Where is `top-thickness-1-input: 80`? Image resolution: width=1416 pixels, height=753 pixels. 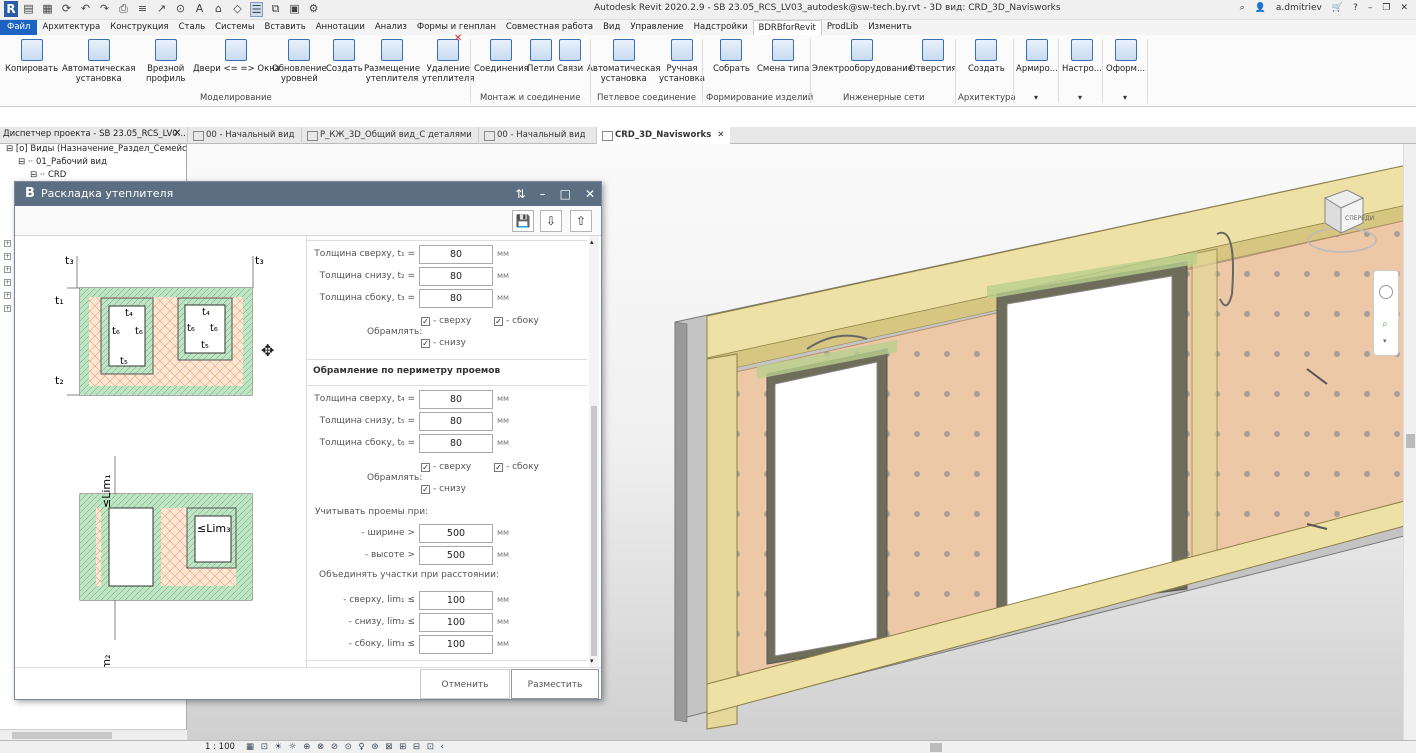 top-thickness-1-input: 80 is located at coordinates (456, 254).